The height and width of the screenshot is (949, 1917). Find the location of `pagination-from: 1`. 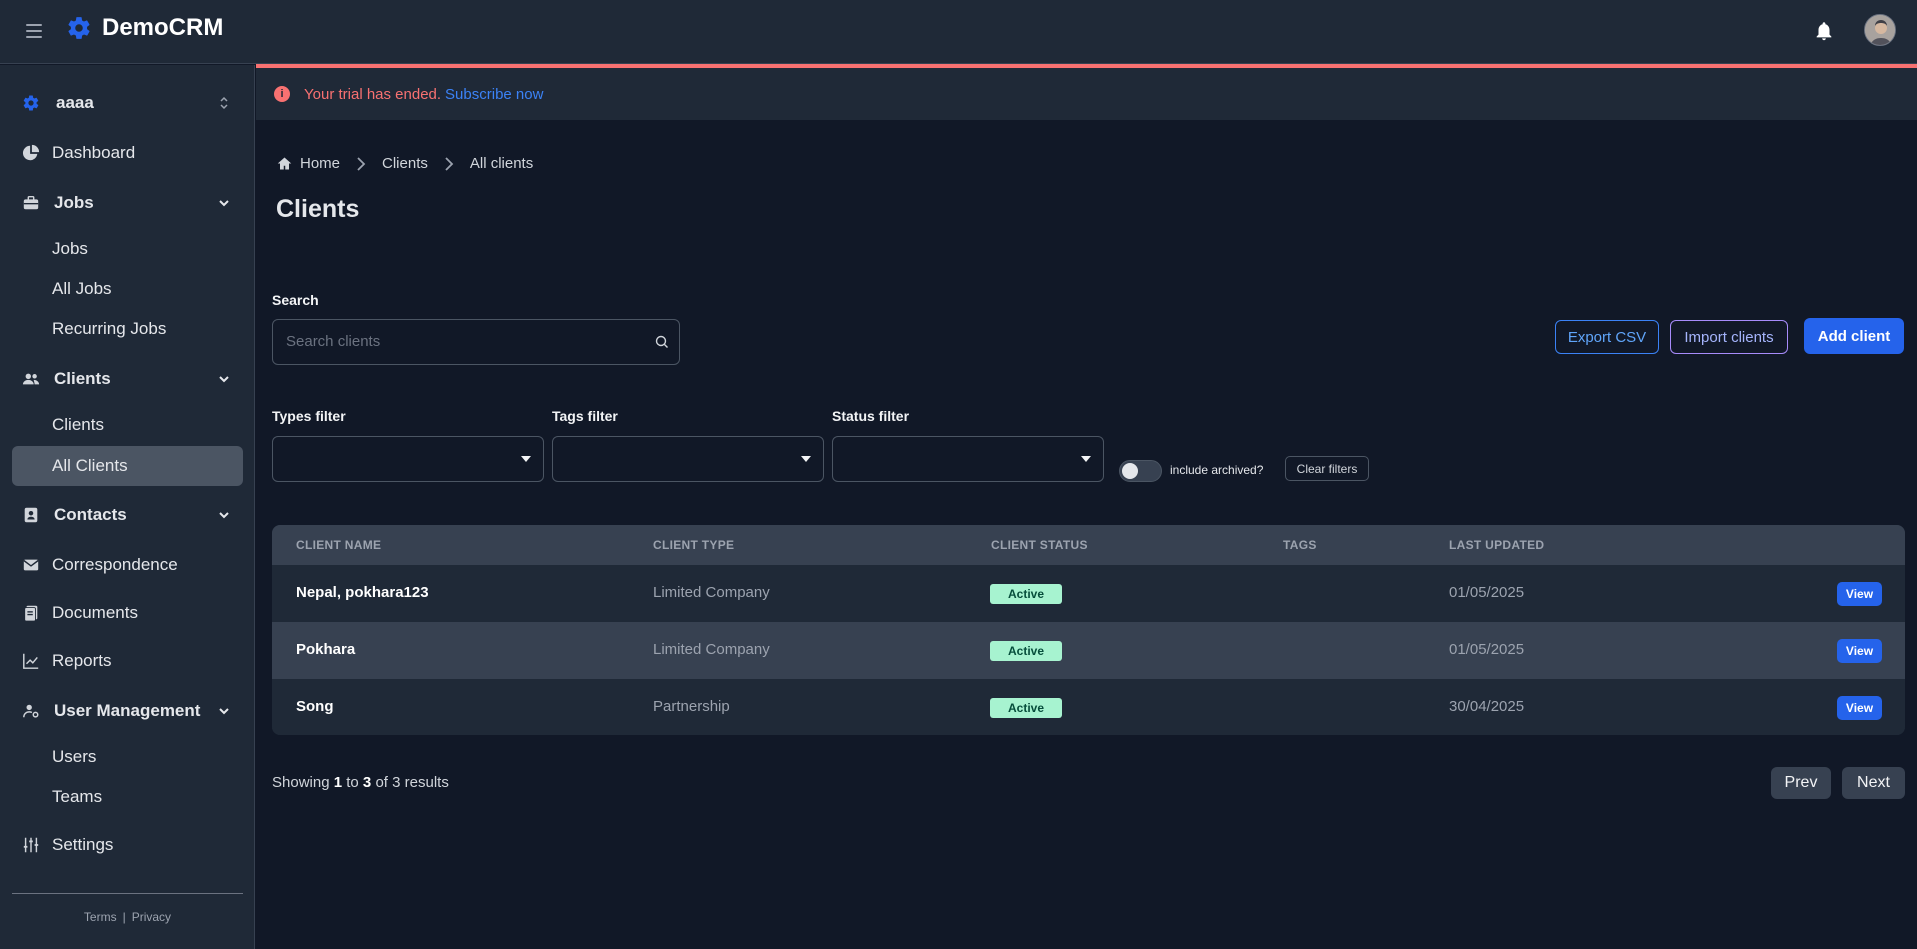

pagination-from: 1 is located at coordinates (338, 782).